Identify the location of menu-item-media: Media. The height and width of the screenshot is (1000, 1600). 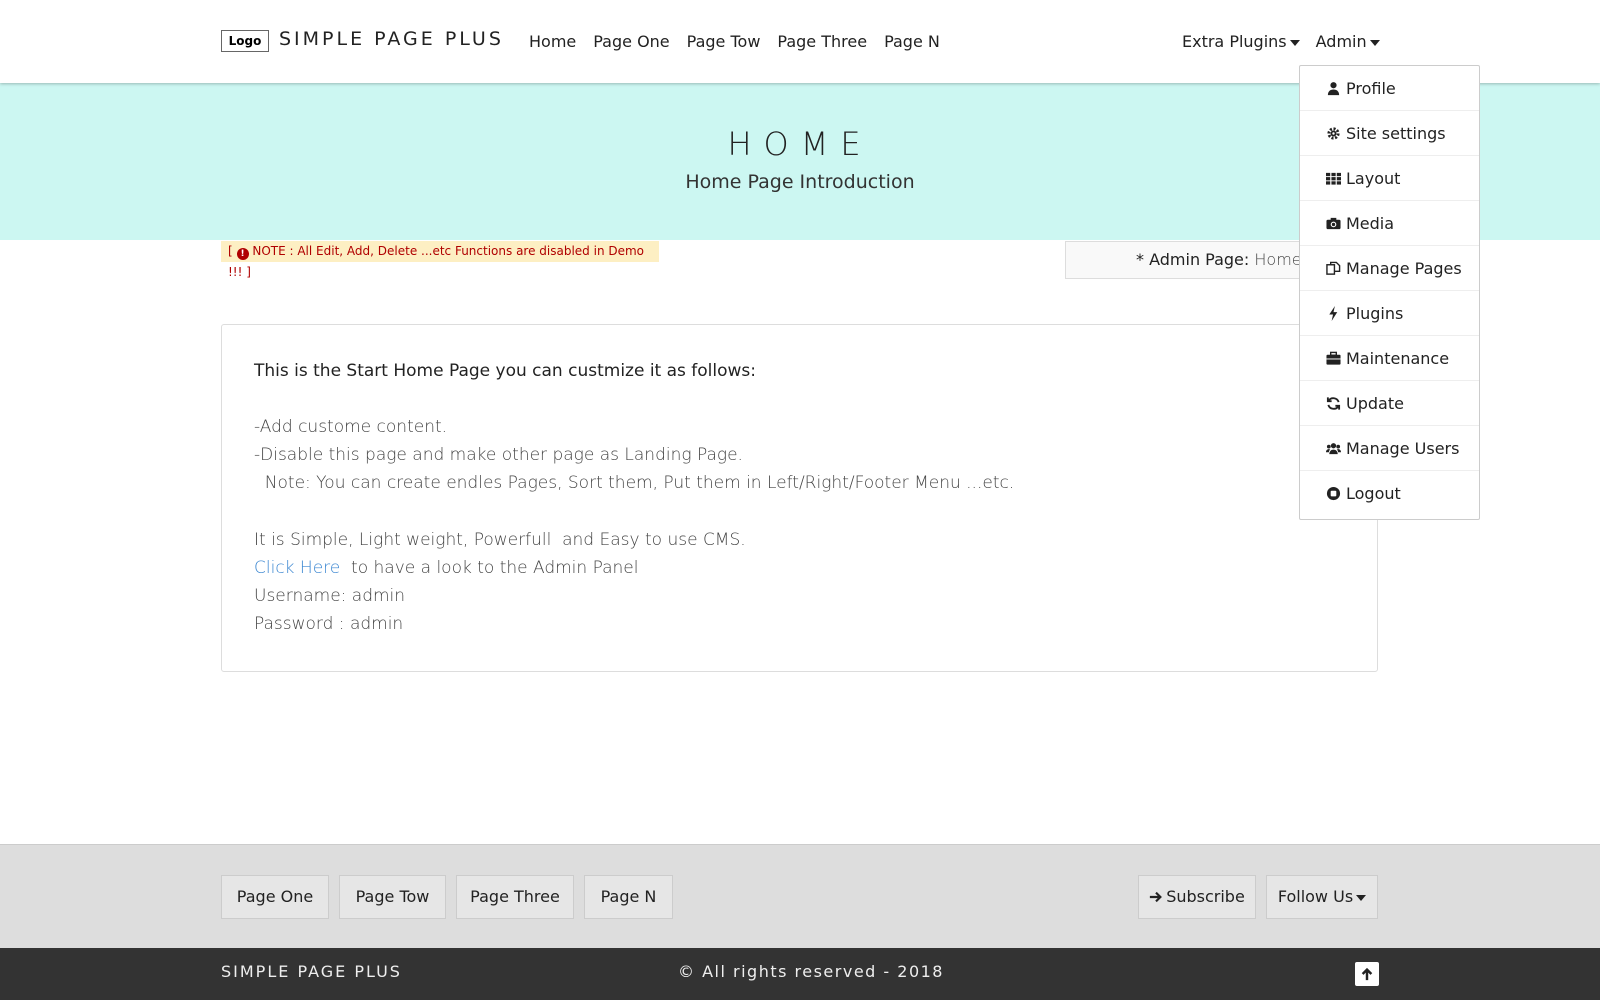
(1389, 223).